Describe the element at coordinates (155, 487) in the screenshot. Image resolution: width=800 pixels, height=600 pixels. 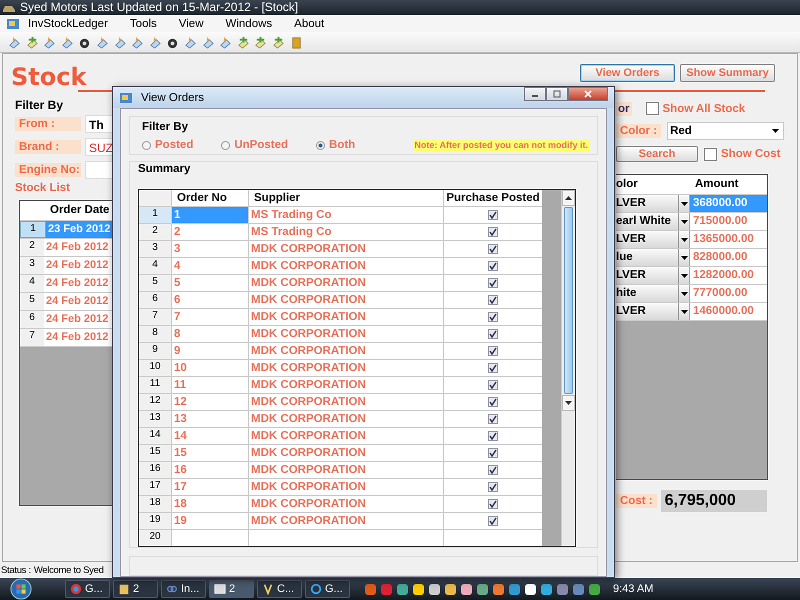
I see `row-header: 17` at that location.